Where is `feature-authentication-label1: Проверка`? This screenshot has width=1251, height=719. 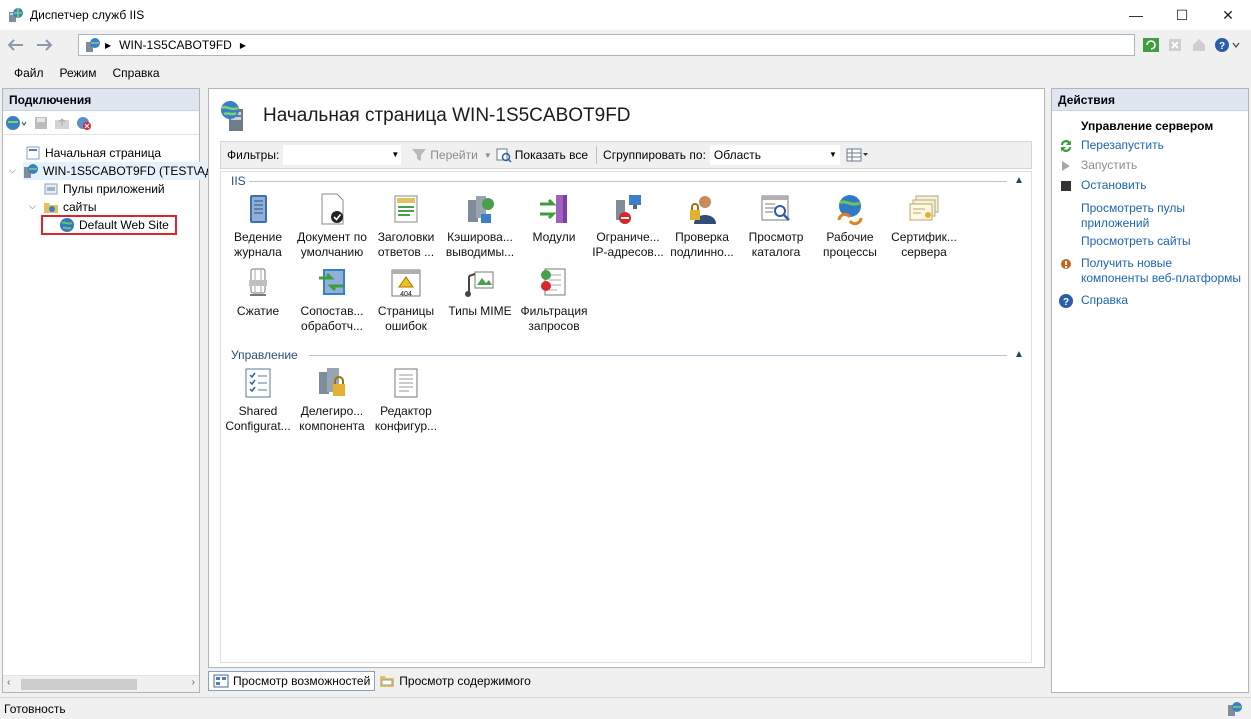
feature-authentication-label1: Проверка is located at coordinates (702, 237).